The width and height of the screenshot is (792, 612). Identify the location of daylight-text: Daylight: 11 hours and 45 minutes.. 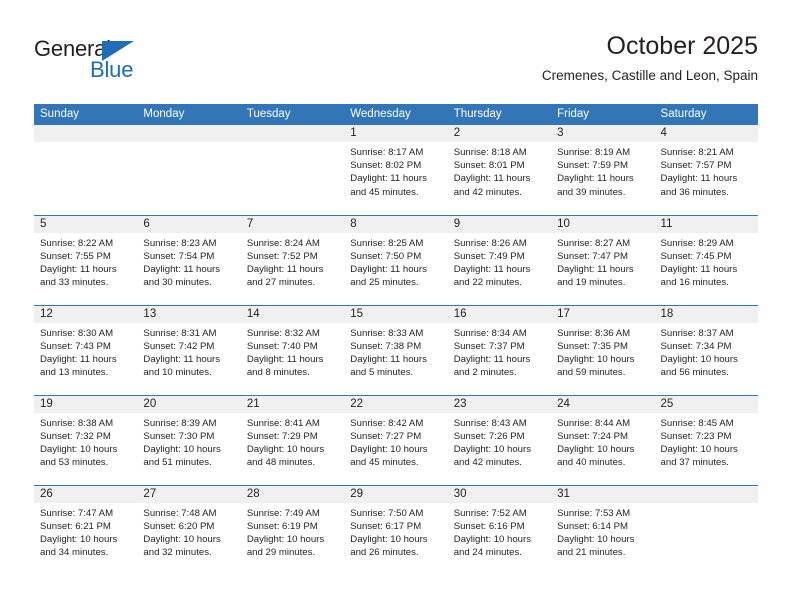
(388, 185).